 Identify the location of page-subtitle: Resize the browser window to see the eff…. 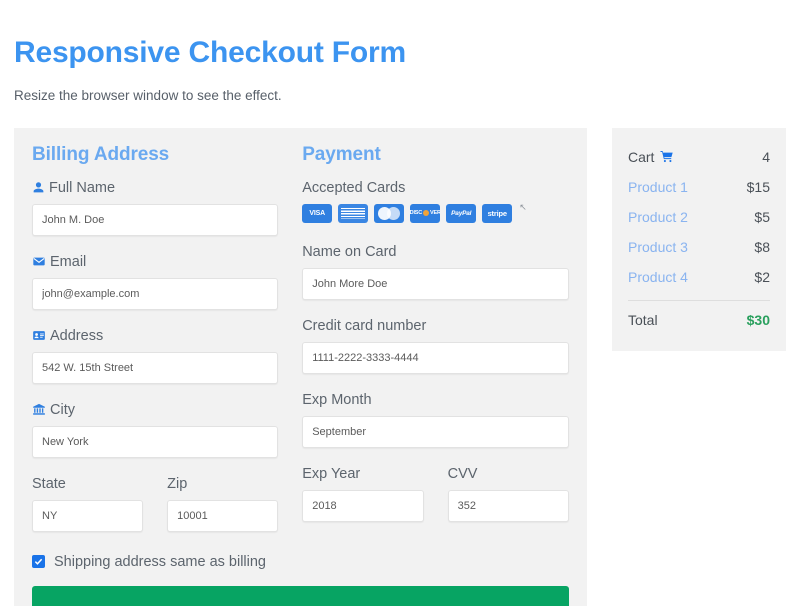
(148, 95).